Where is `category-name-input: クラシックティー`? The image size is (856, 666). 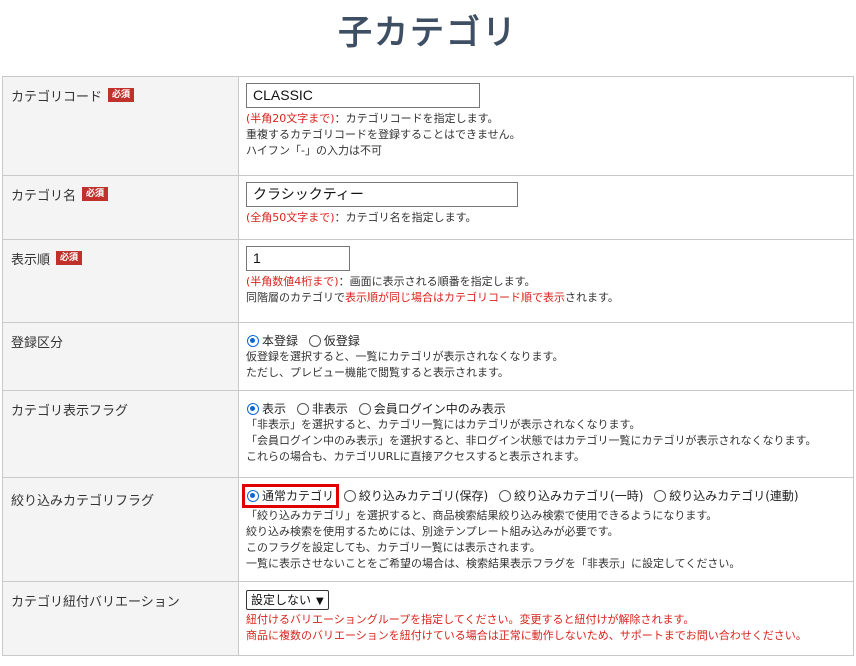 category-name-input: クラシックティー is located at coordinates (382, 194).